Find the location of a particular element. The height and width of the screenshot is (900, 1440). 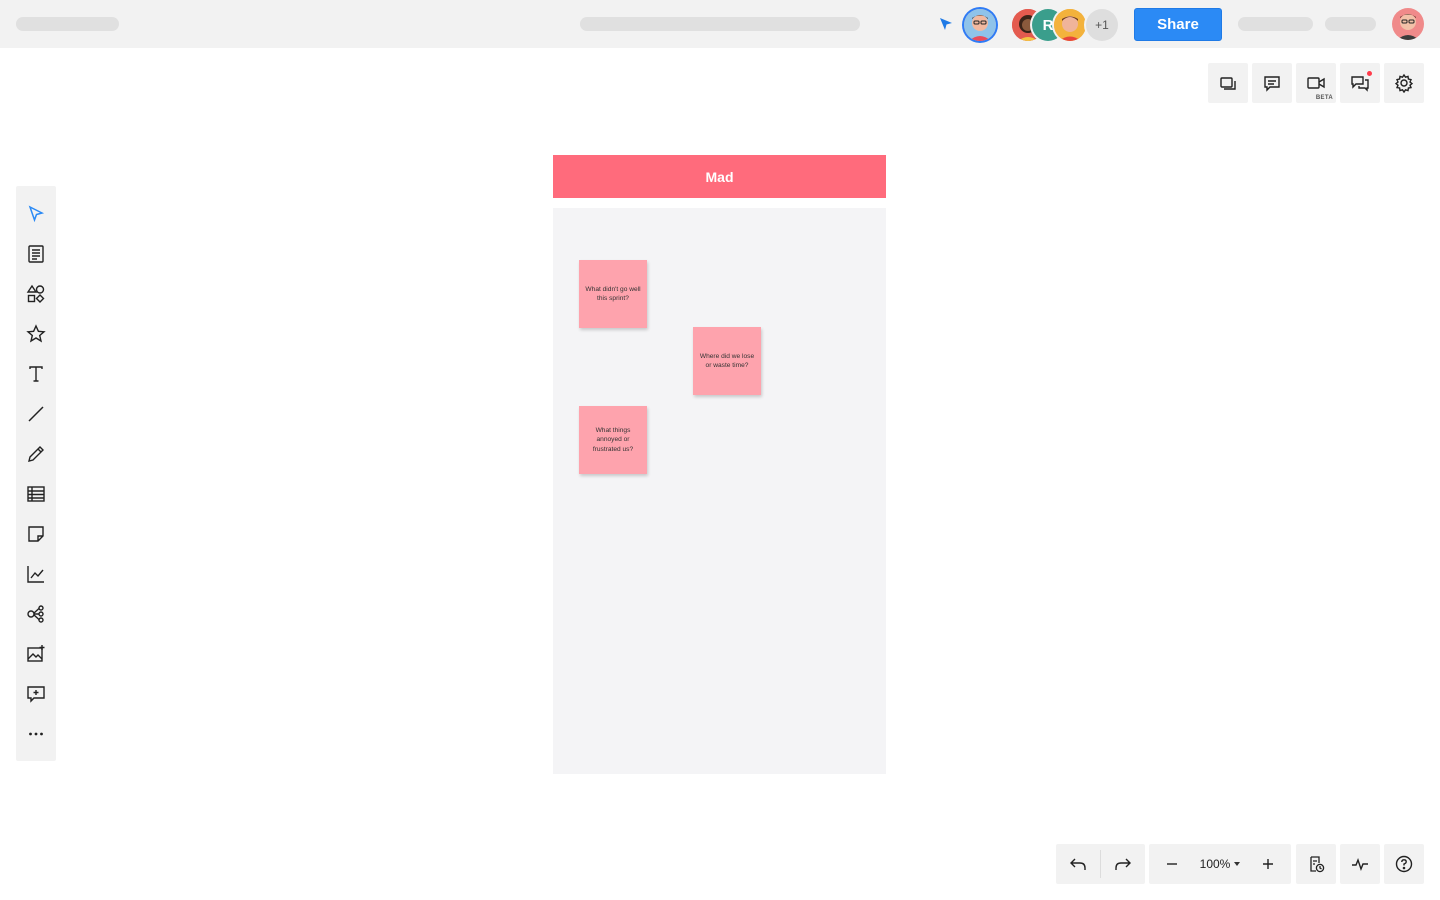

right-tools-panel: BETA is located at coordinates (1316, 83).